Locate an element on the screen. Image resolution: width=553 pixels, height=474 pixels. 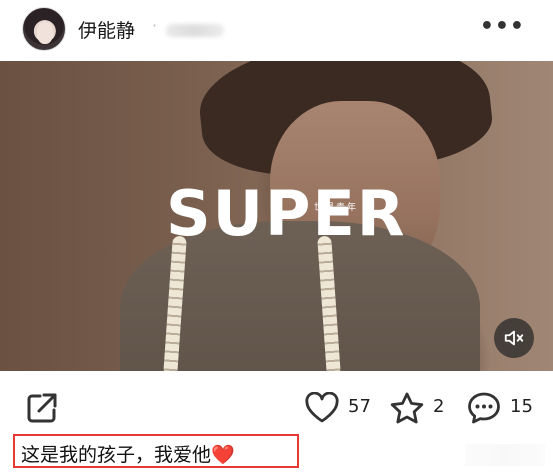
caption-highlight: 这是我的孩子，我爱他❤️ is located at coordinates (156, 451).